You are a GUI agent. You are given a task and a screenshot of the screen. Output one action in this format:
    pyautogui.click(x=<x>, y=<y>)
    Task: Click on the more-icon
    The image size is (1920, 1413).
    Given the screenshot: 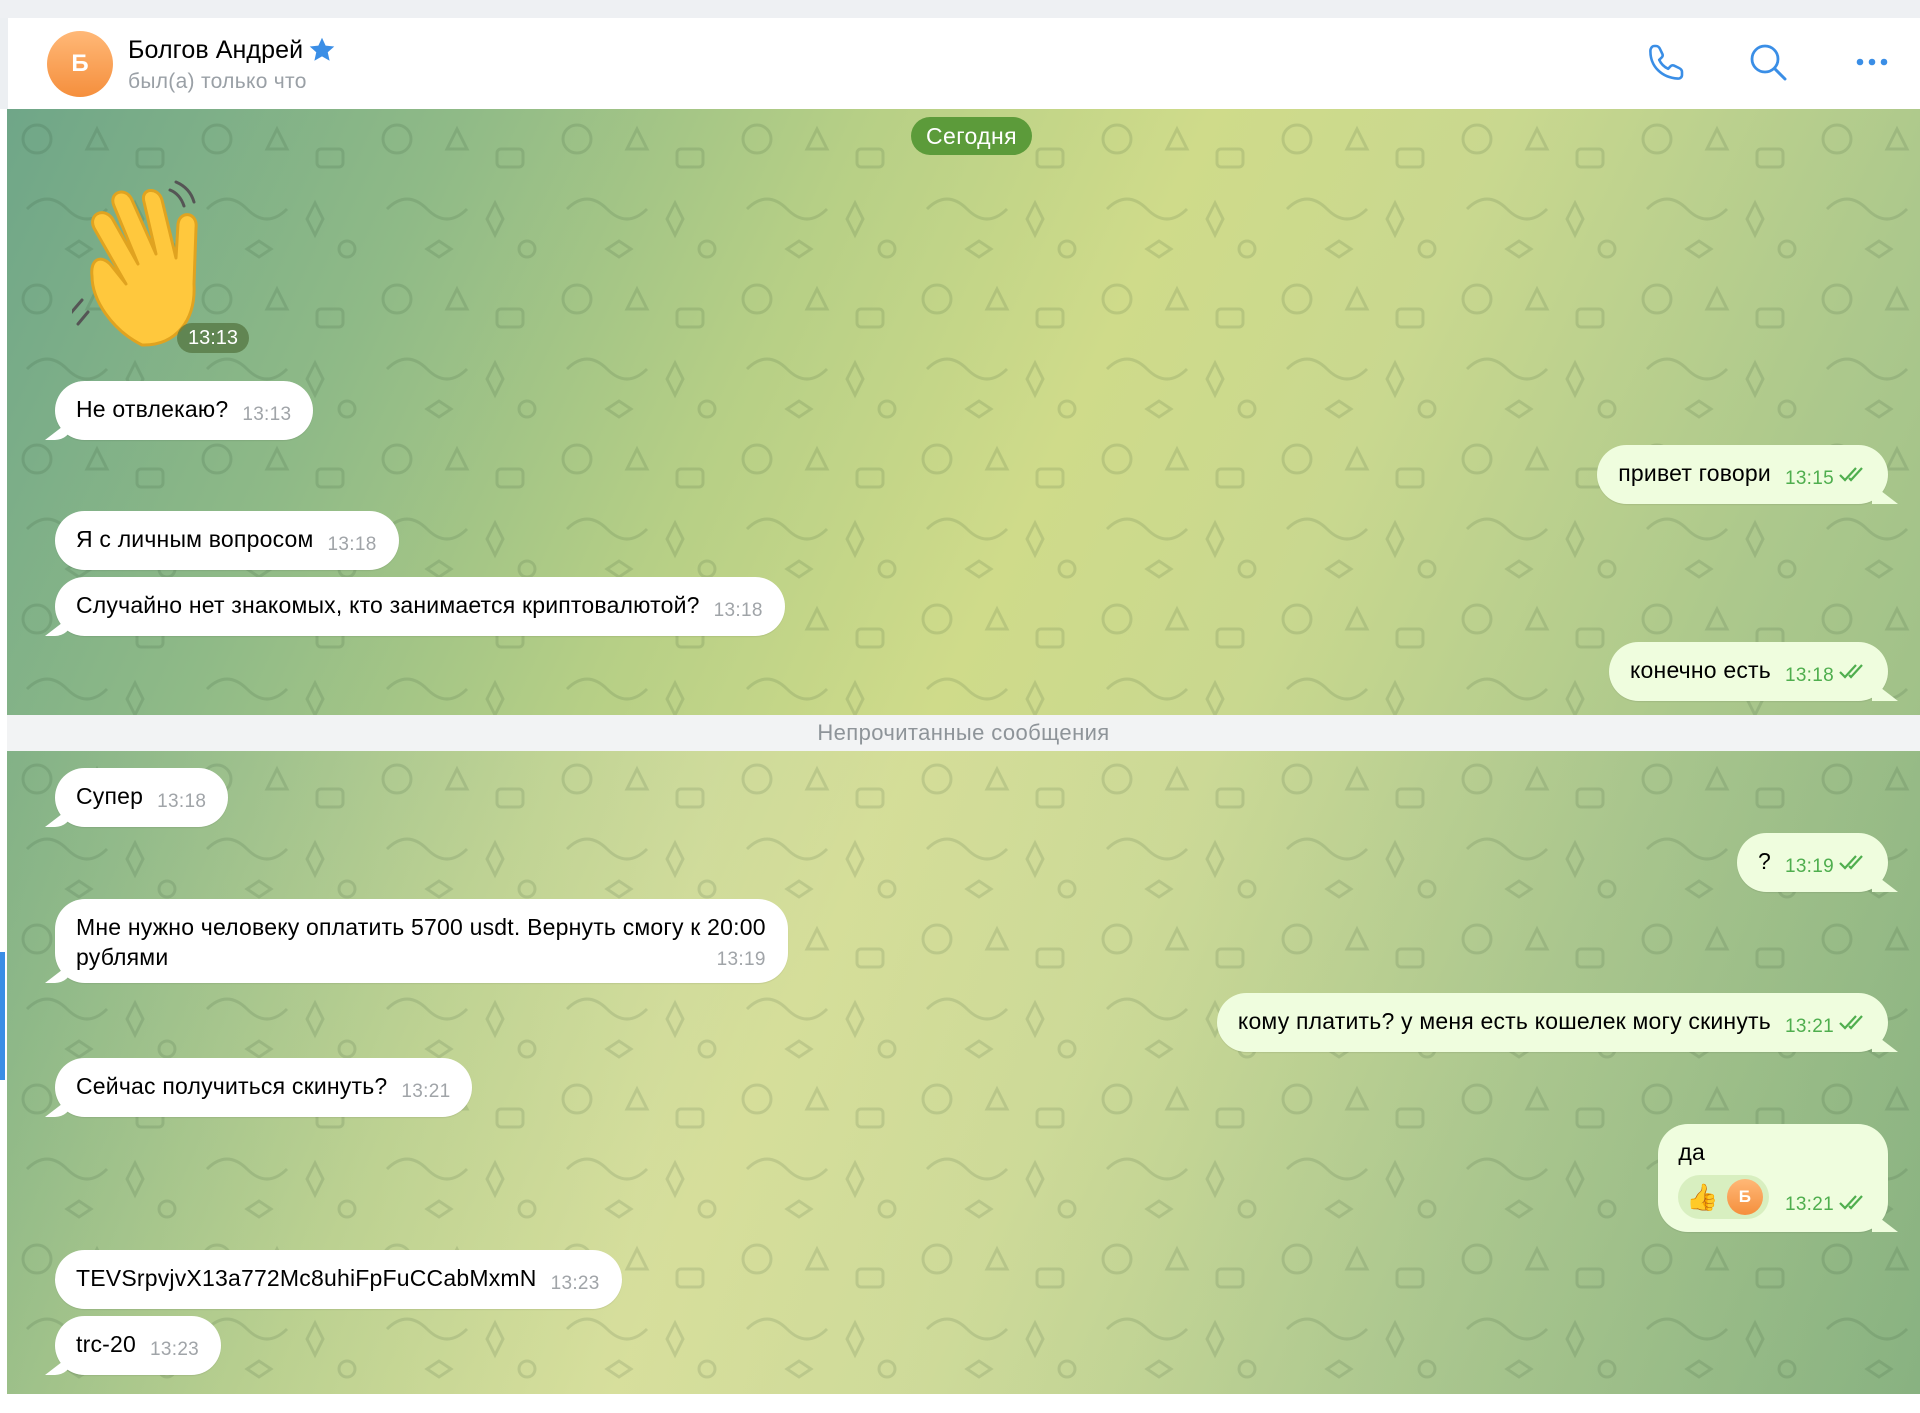 What is the action you would take?
    pyautogui.click(x=1872, y=62)
    